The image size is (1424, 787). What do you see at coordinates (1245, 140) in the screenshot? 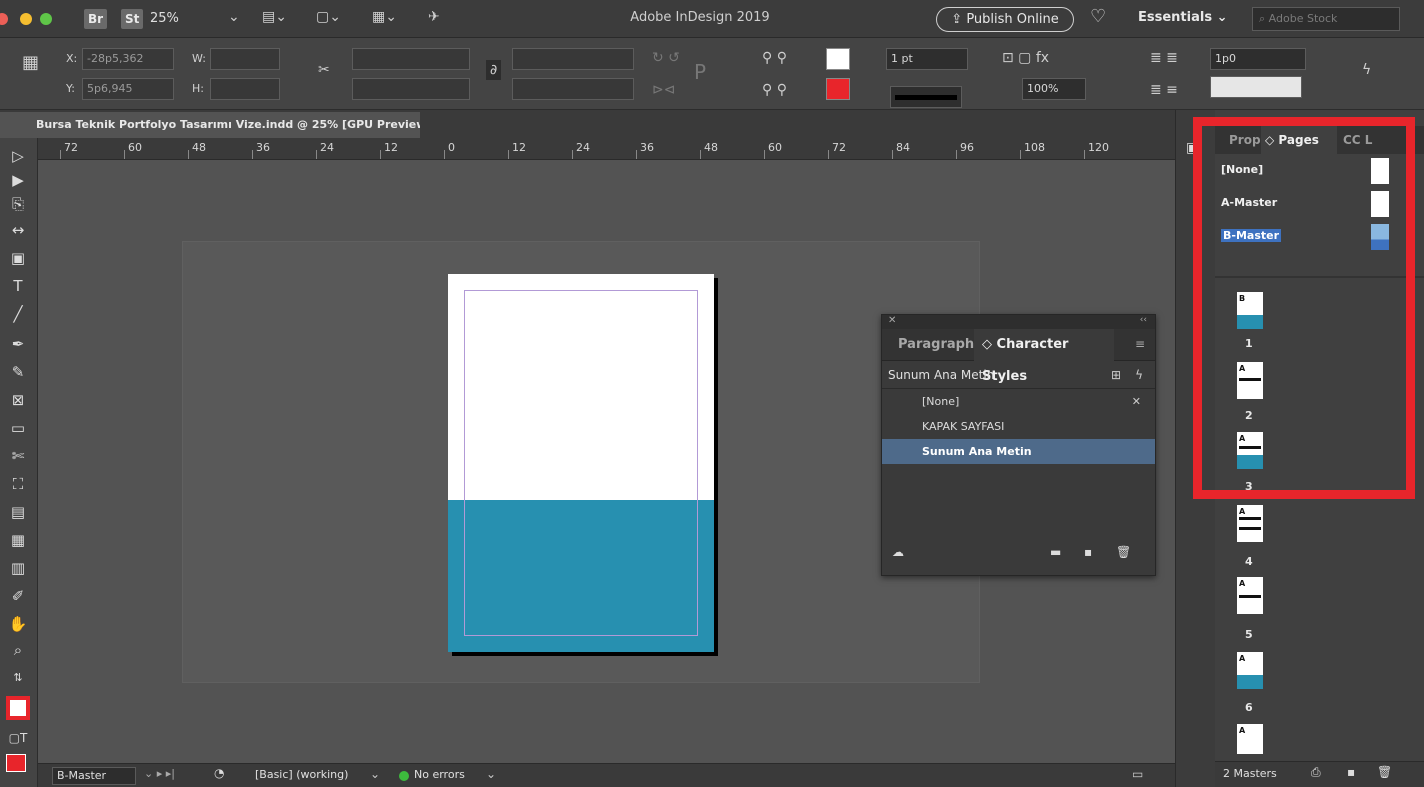
I see `tab-properties: Prop` at bounding box center [1245, 140].